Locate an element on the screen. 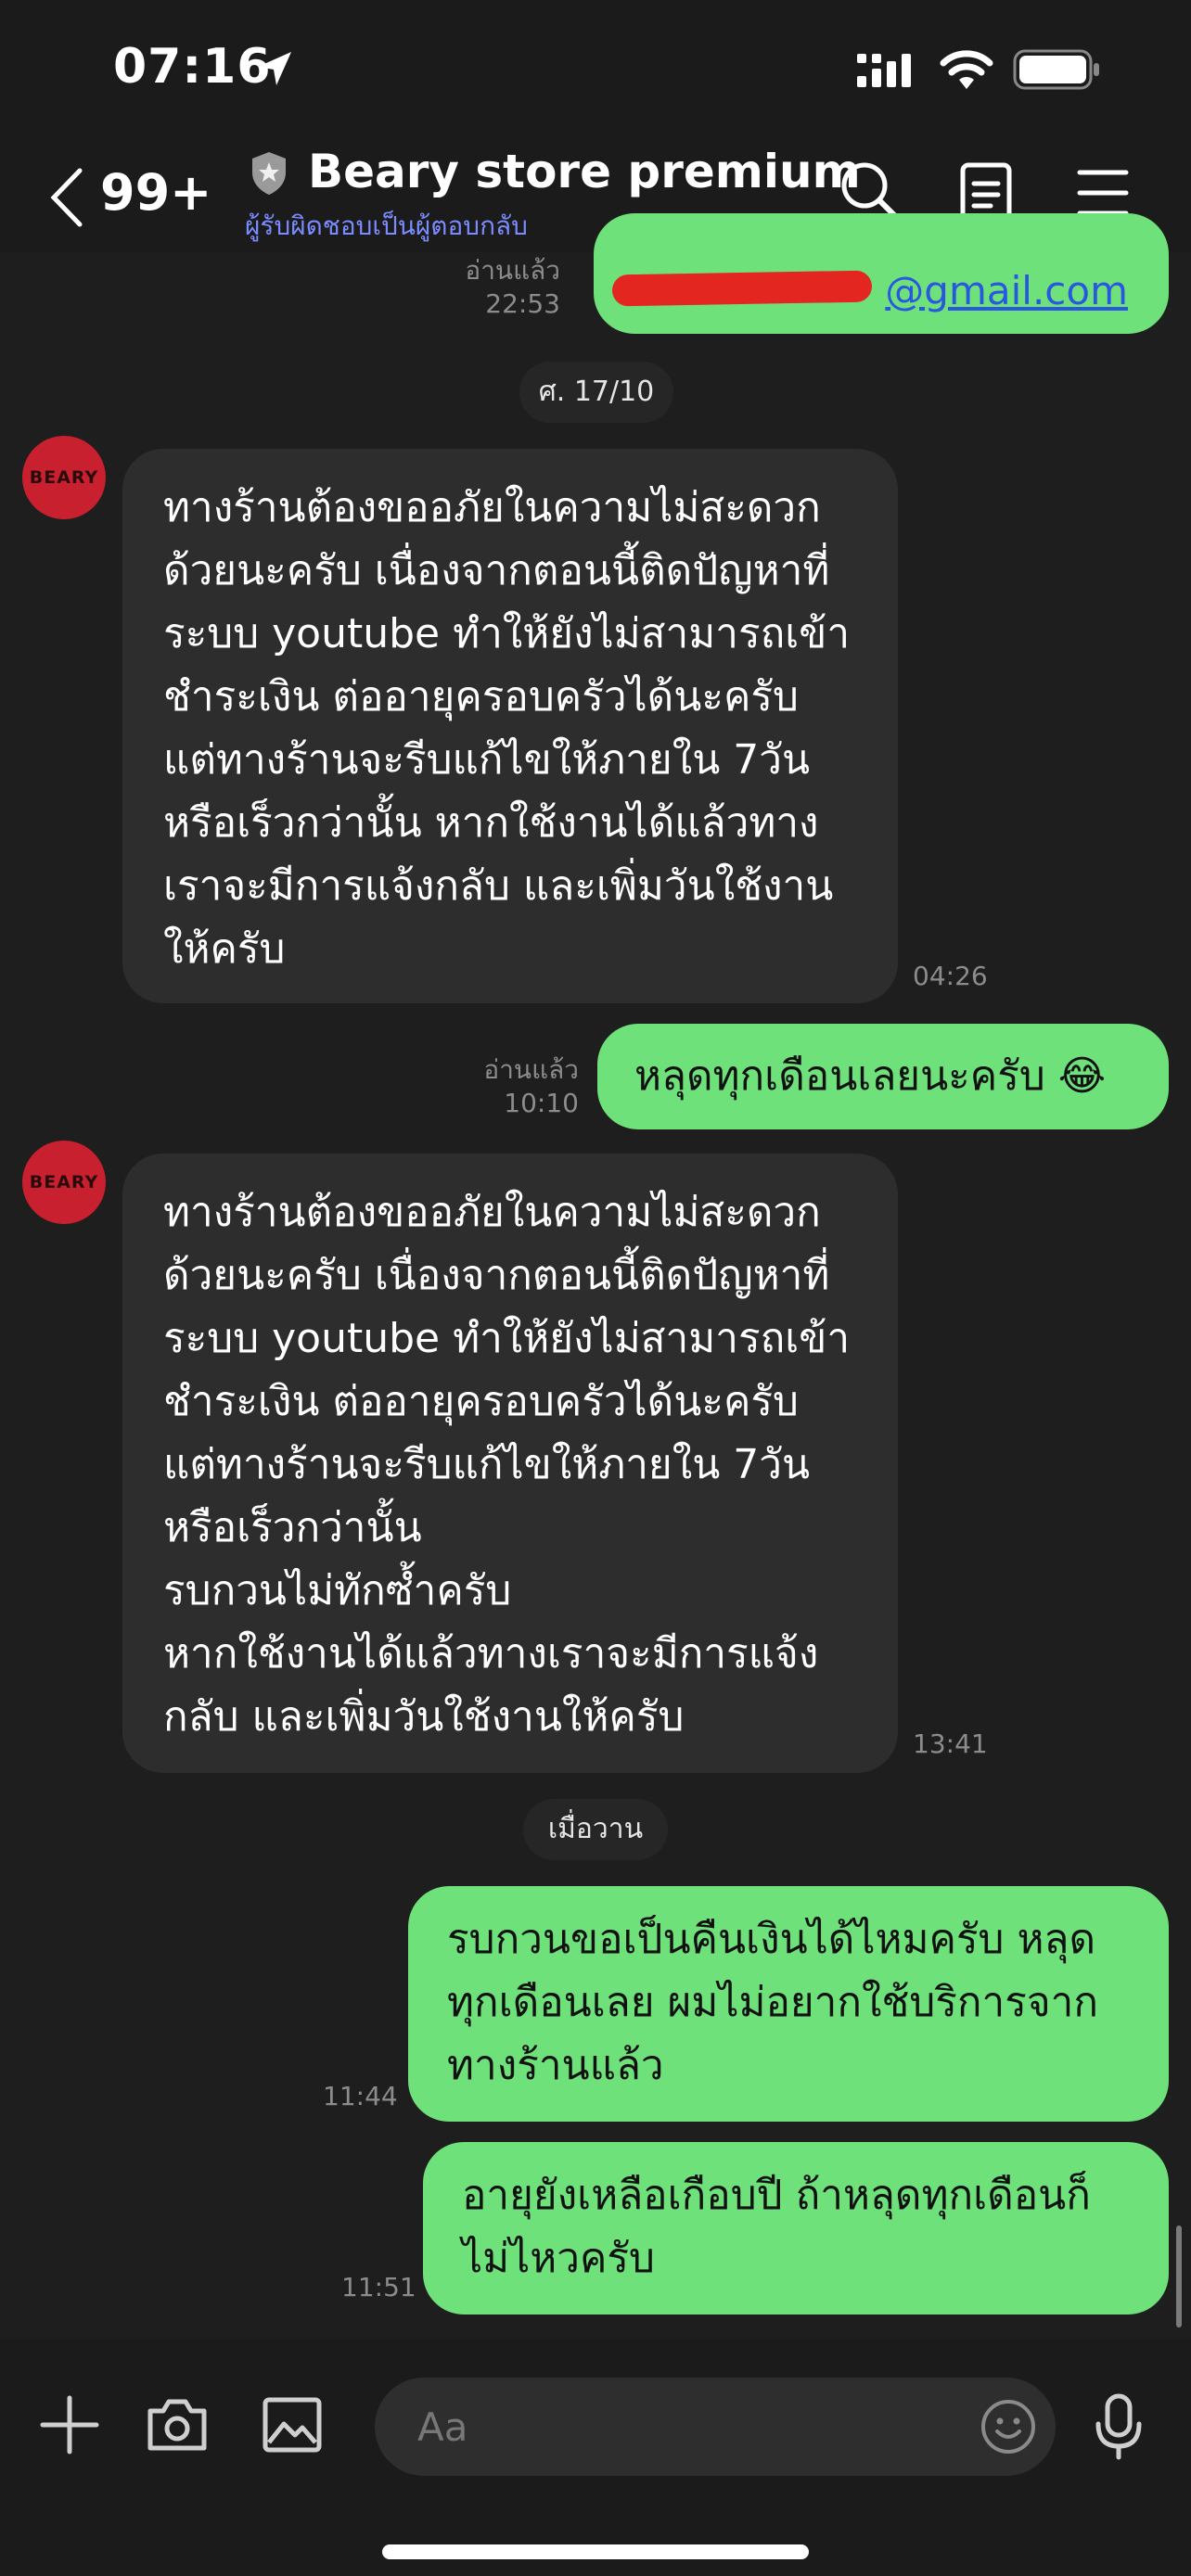 The width and height of the screenshot is (1191, 2576). redaction-mark is located at coordinates (742, 288).